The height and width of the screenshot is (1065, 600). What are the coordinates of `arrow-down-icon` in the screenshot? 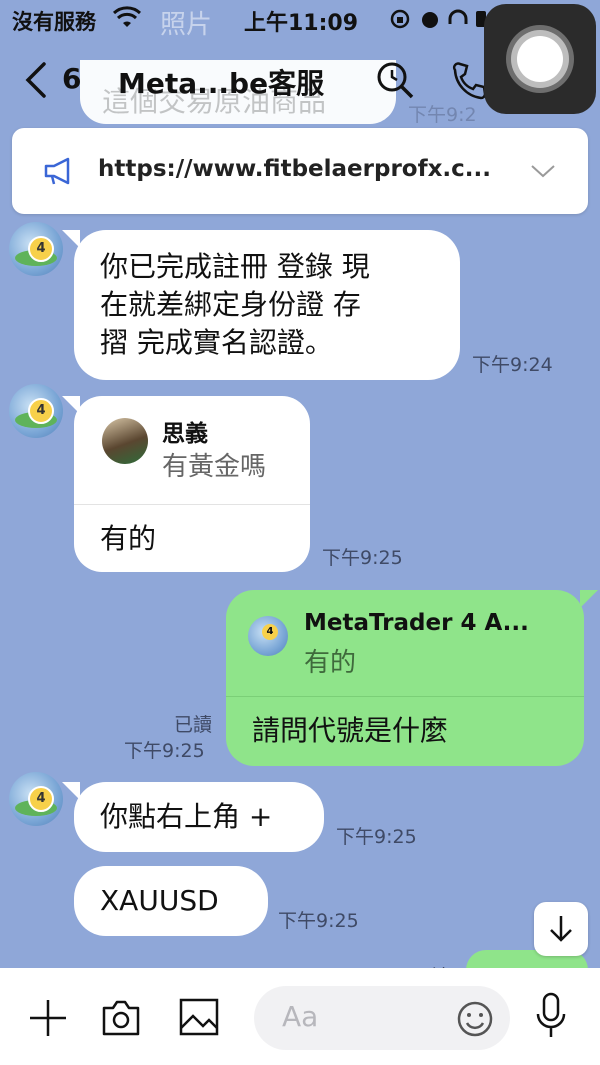 It's located at (561, 929).